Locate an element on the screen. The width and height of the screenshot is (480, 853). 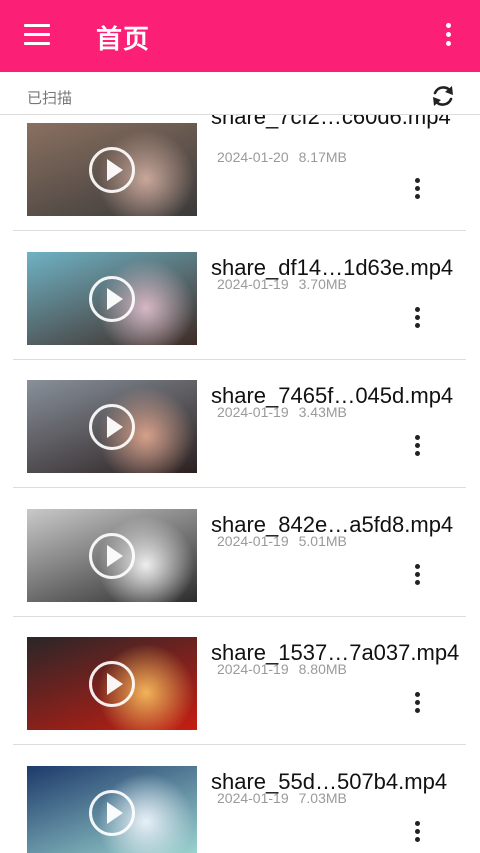
video-meta: 2024-01-19 5.01MB is located at coordinates (282, 541).